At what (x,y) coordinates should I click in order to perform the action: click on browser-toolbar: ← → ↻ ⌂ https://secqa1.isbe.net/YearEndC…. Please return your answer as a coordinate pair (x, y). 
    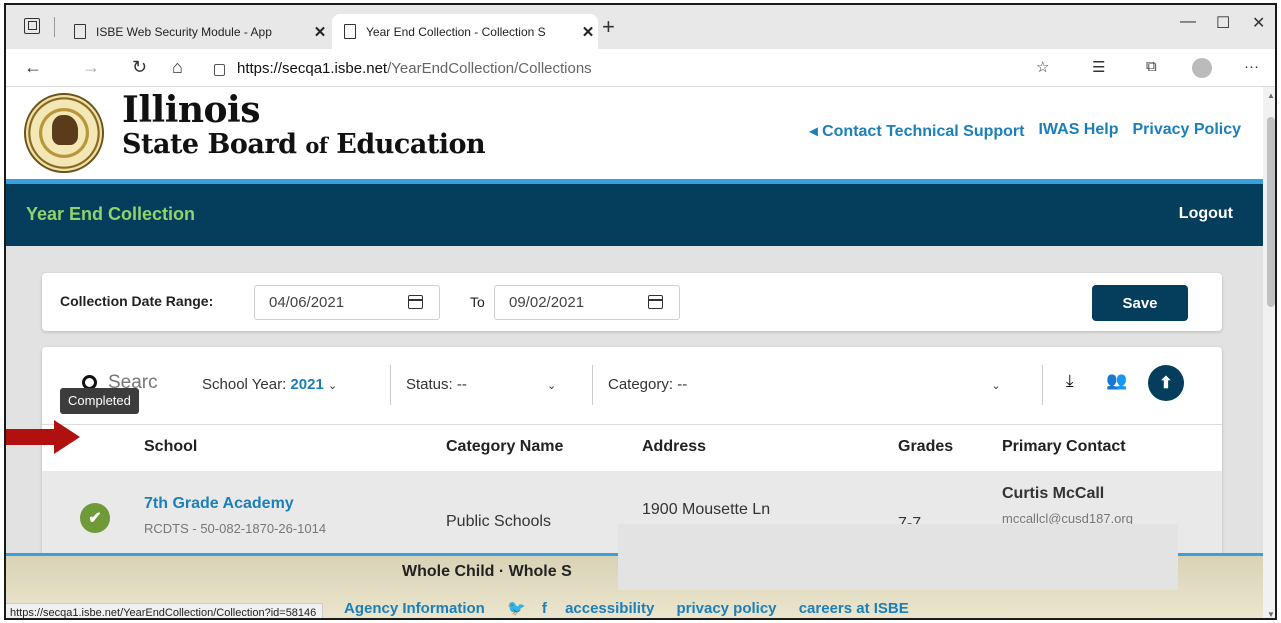
    Looking at the image, I should click on (640, 68).